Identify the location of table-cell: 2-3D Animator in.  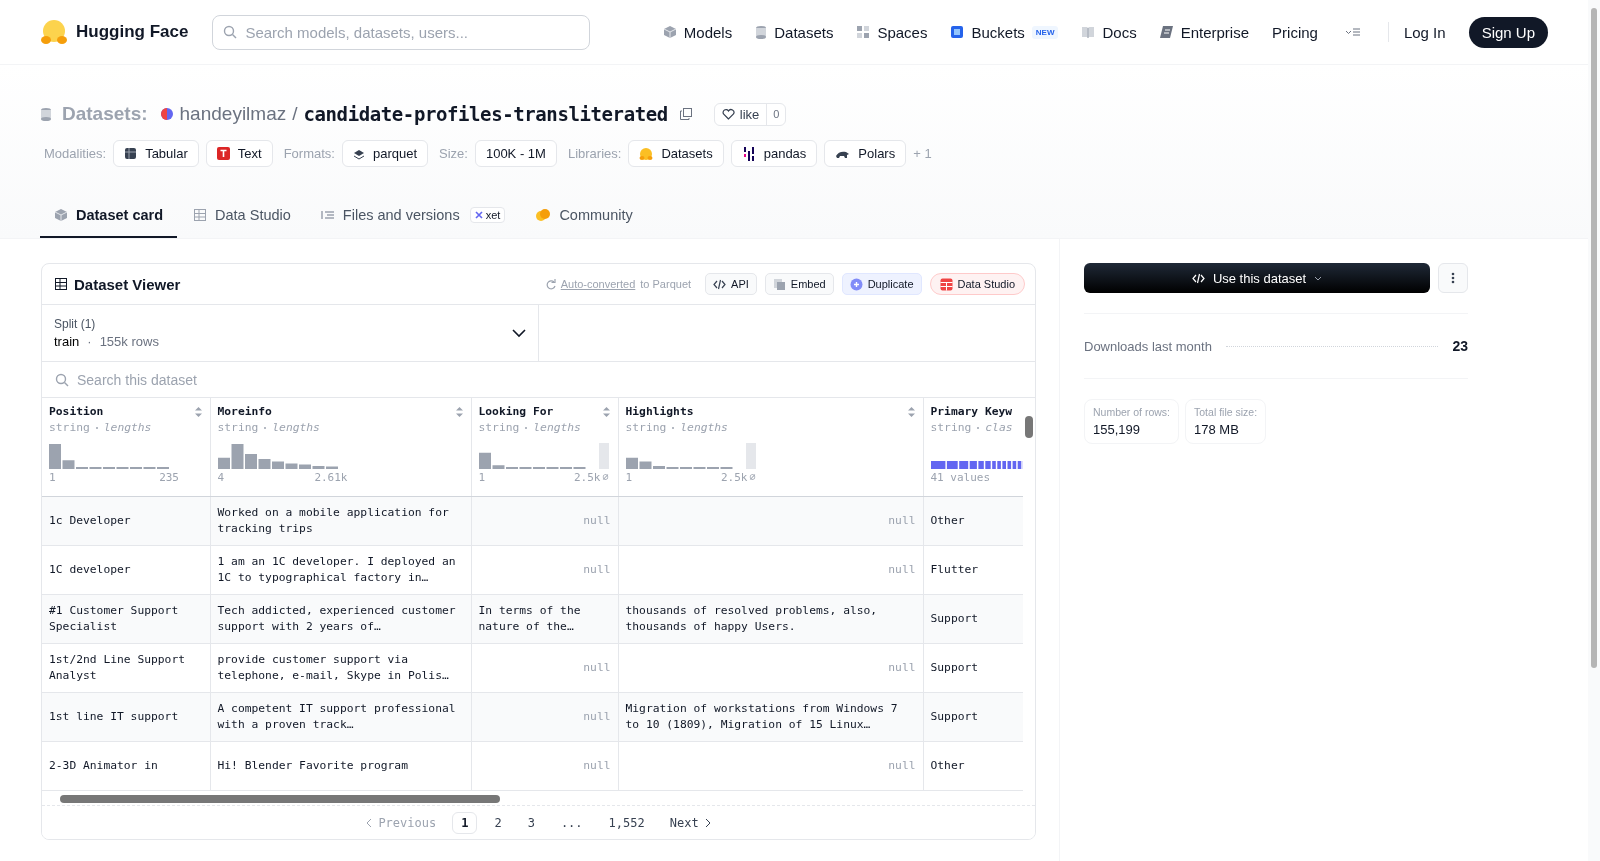
(103, 765).